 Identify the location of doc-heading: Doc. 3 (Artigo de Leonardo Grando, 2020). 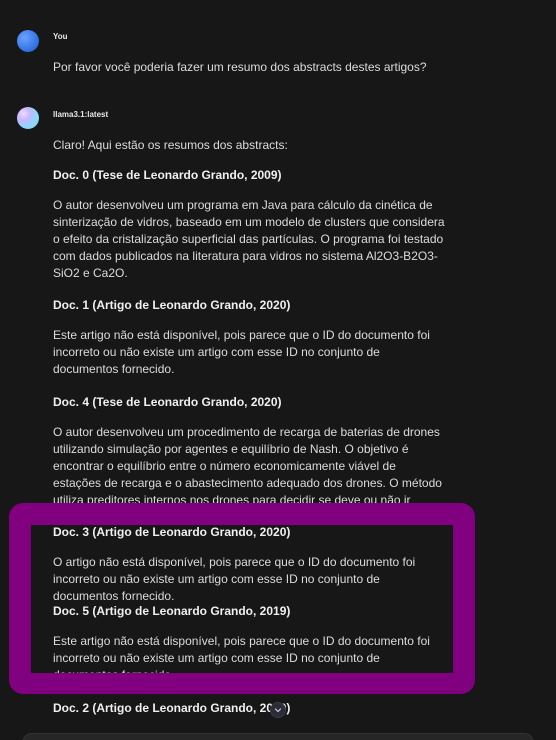
(172, 532).